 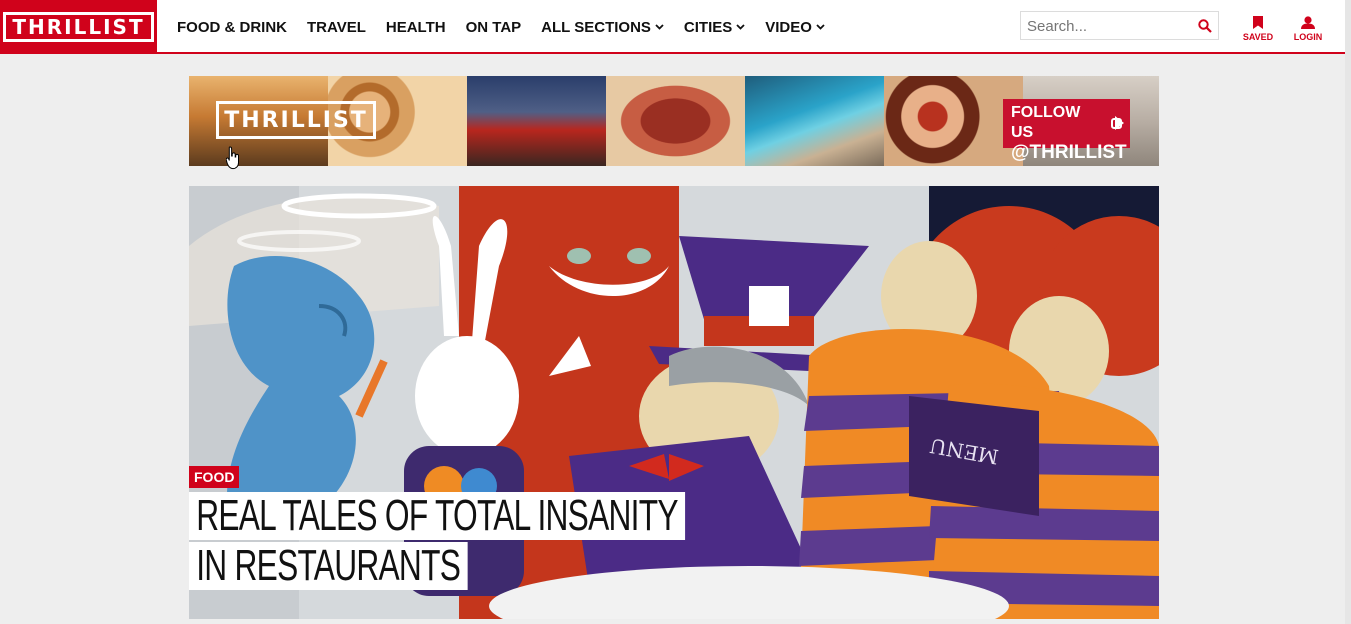 I want to click on follow-us-button: FOLLOW US @THRILLIST, so click(x=1066, y=131).